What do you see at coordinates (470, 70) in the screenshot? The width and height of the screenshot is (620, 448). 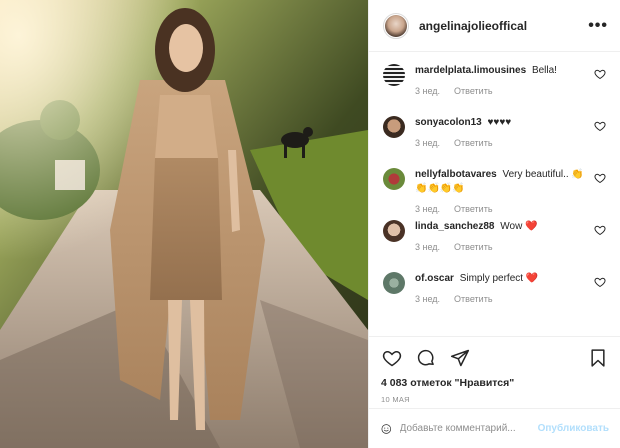 I see `comment-username: mardelplata.limousines` at bounding box center [470, 70].